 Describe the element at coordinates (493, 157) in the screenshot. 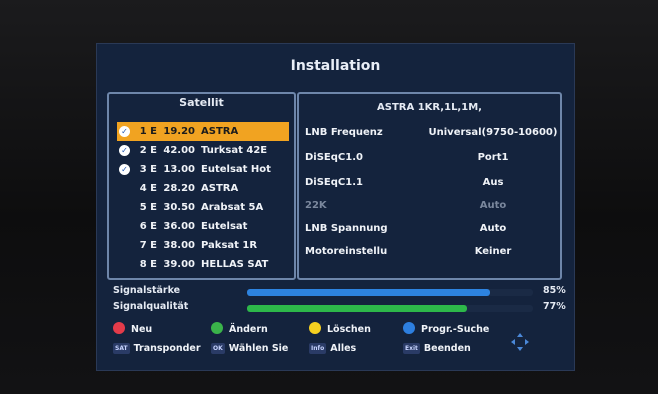

I see `setting-value: Port1` at that location.